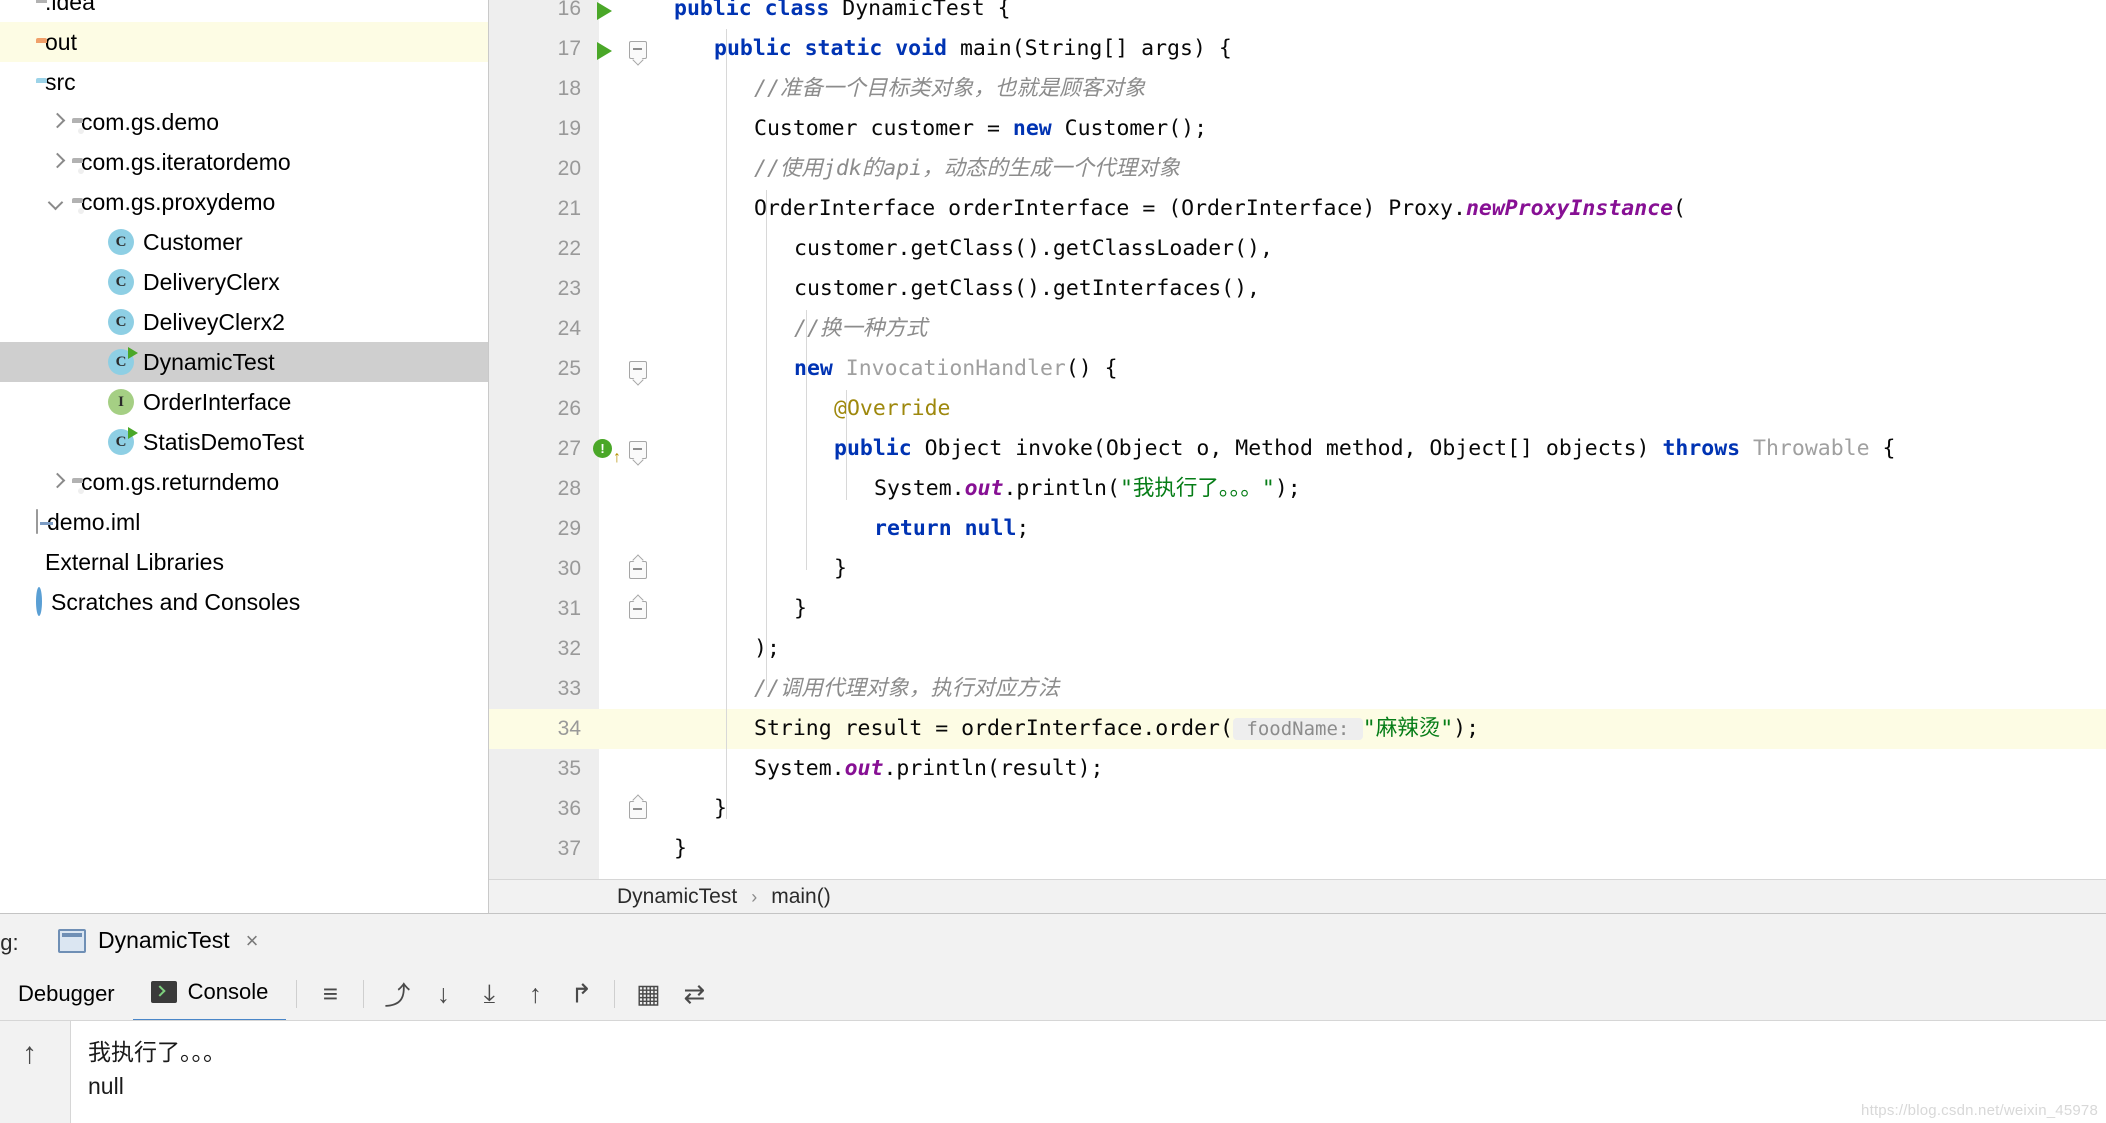 This screenshot has height=1123, width=2106. Describe the element at coordinates (244, 522) in the screenshot. I see `tree-item-demo-iml: demo.iml` at that location.